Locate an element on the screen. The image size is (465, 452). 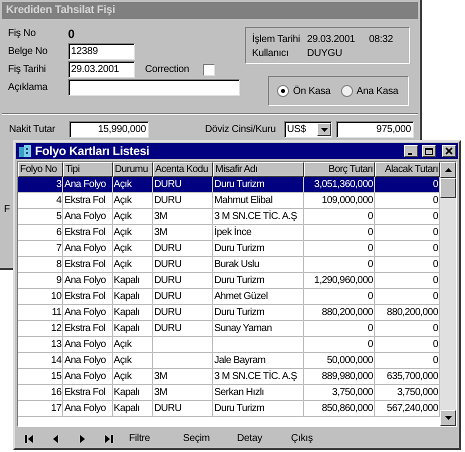
table-cell: 10 is located at coordinates (41, 297).